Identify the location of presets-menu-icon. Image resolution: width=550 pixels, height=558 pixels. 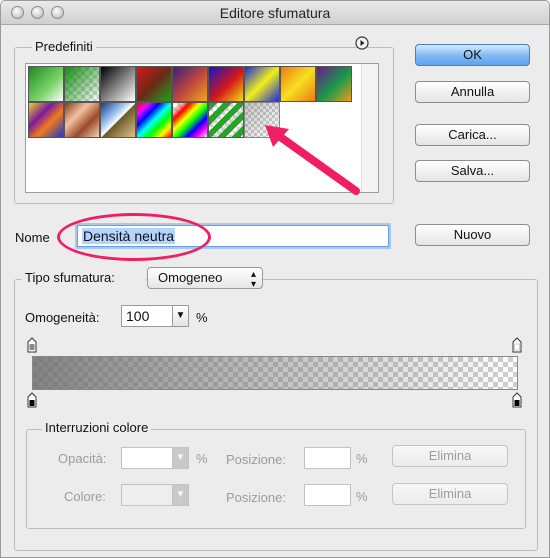
(362, 43).